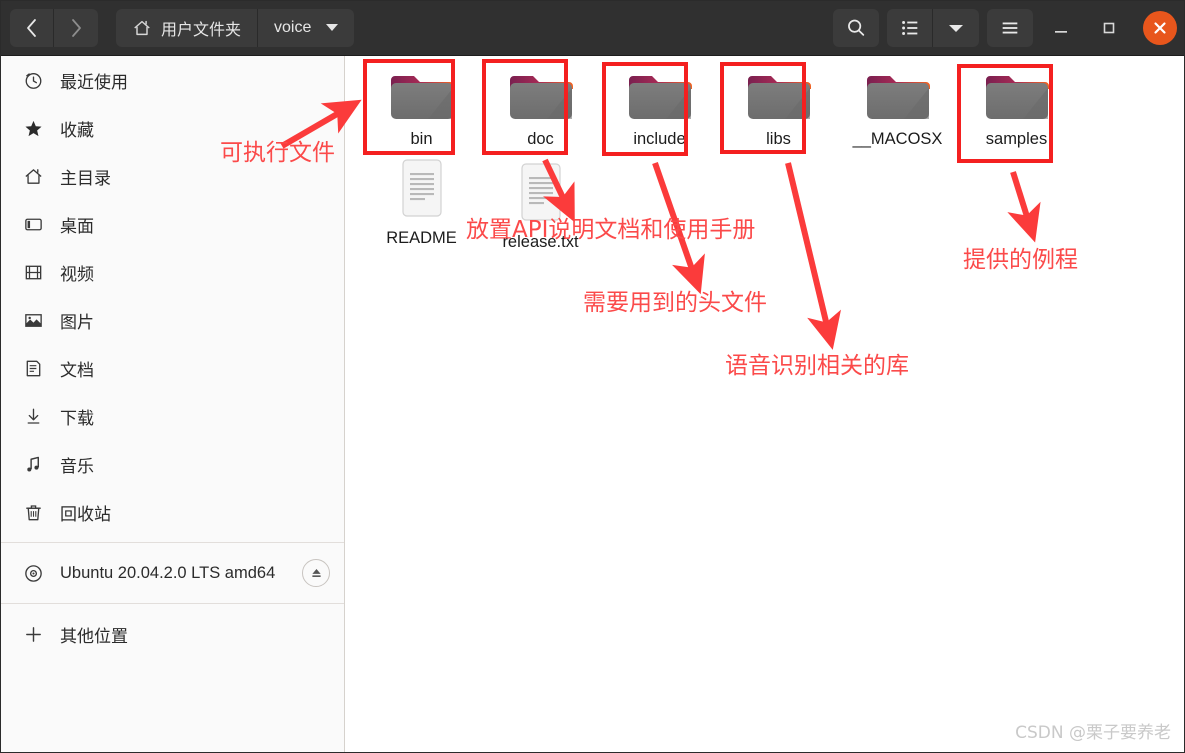 This screenshot has width=1185, height=753. Describe the element at coordinates (172, 272) in the screenshot. I see `sidebar-item-videos: 视频` at that location.